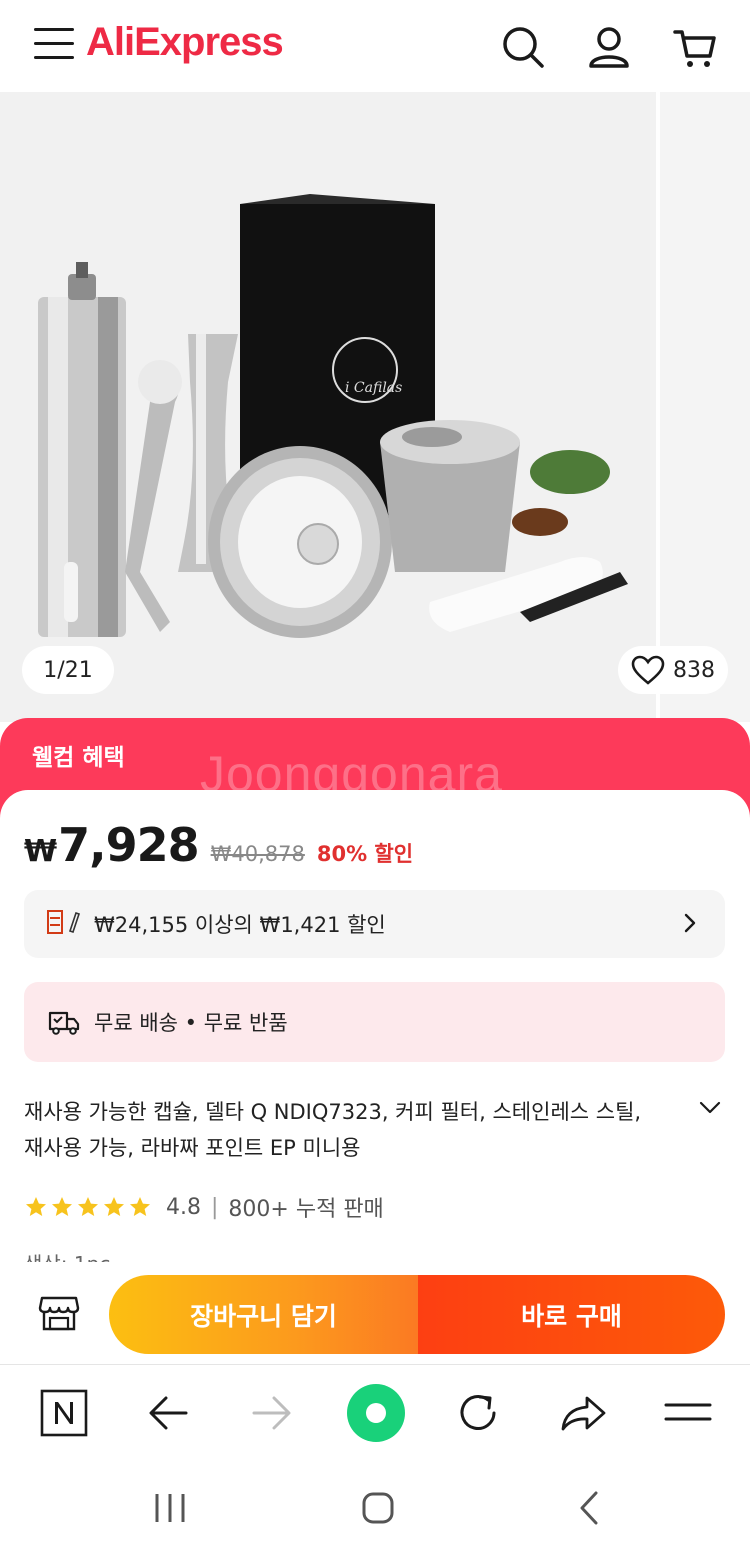  Describe the element at coordinates (609, 47) in the screenshot. I see `user-icon` at that location.